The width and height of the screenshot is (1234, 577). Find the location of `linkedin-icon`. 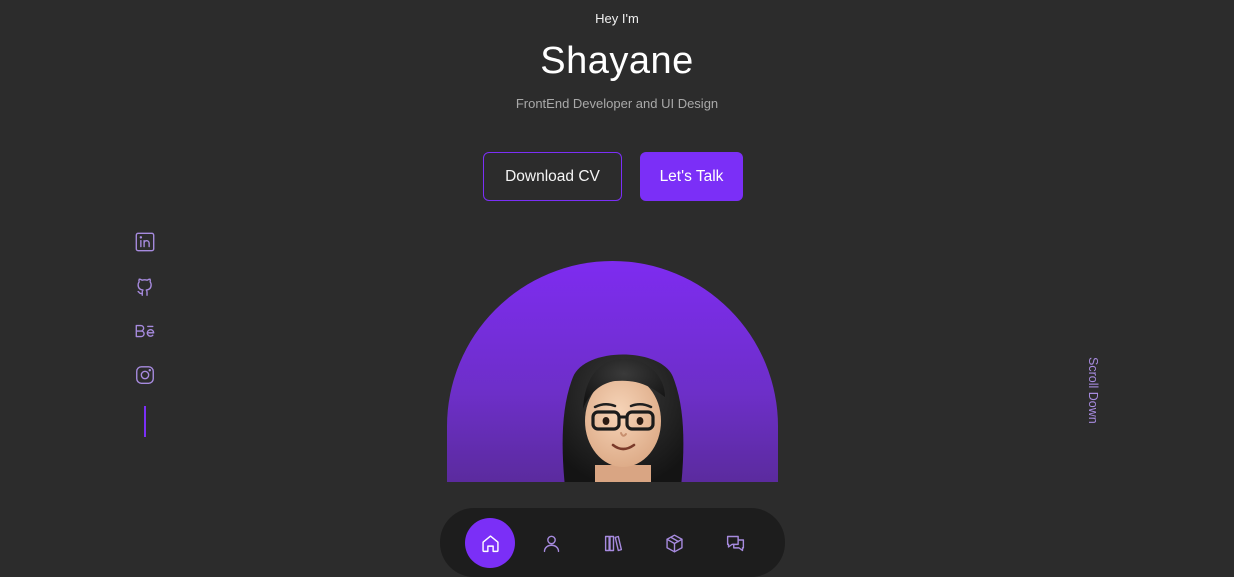

linkedin-icon is located at coordinates (145, 242).